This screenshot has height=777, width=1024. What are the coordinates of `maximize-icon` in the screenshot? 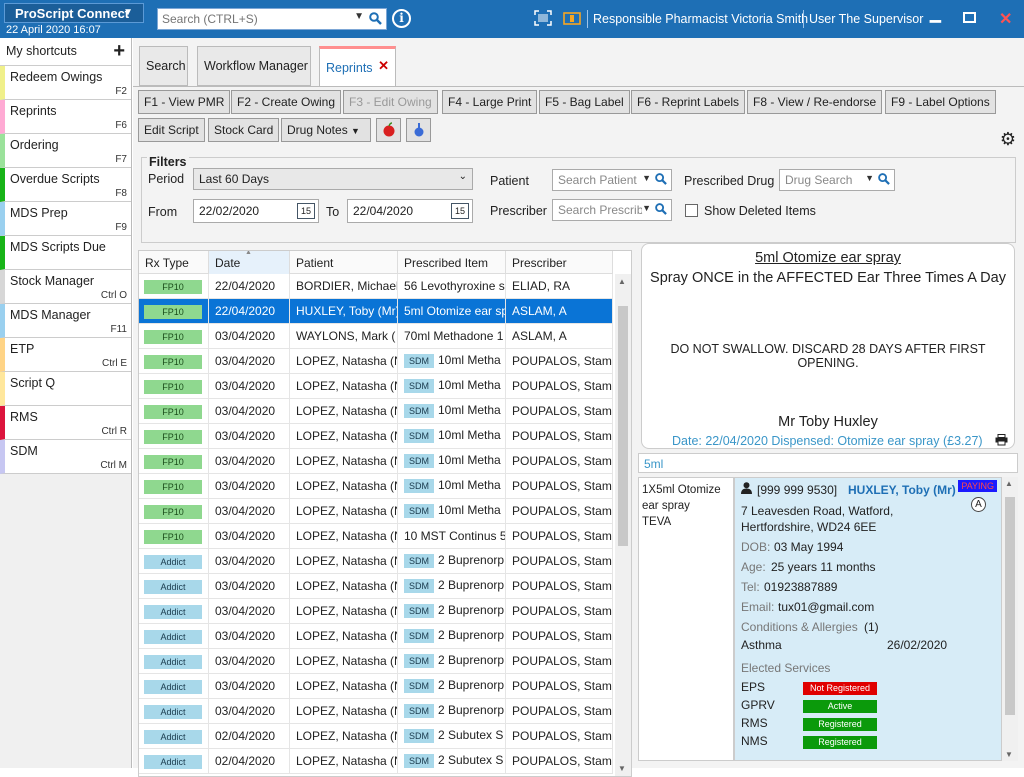 It's located at (969, 18).